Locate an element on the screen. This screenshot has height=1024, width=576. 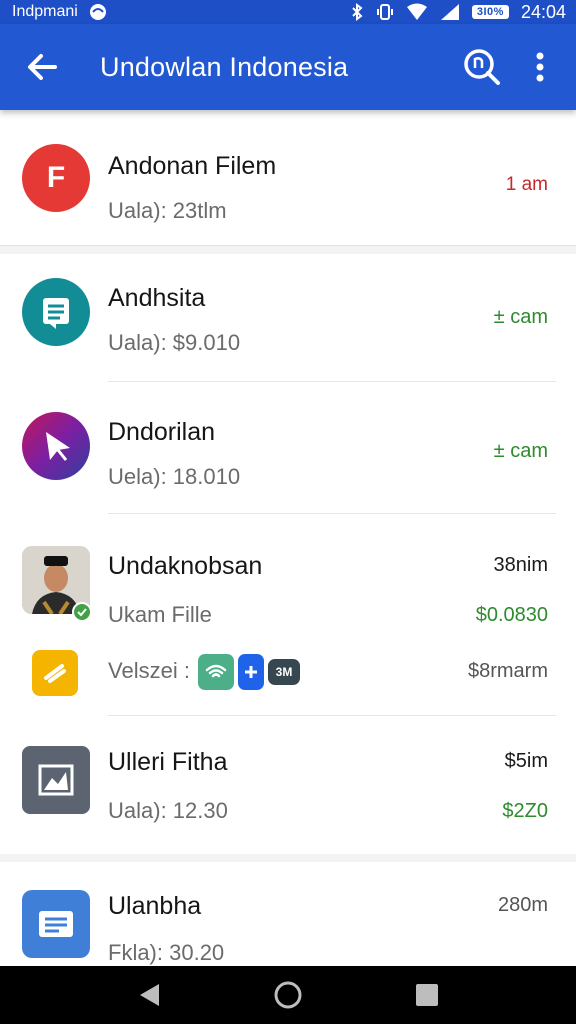
item-subtitle: Uela): 18.010 is located at coordinates (174, 476).